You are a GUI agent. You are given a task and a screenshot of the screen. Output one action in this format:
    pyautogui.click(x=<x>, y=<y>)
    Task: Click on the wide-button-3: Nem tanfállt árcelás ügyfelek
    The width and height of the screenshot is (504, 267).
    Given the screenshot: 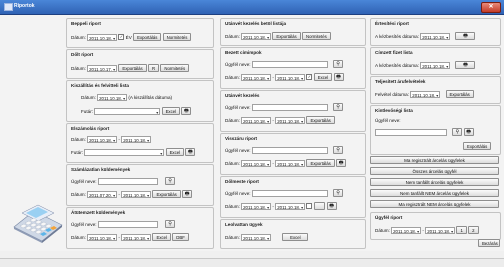 What is the action you would take?
    pyautogui.click(x=434, y=182)
    